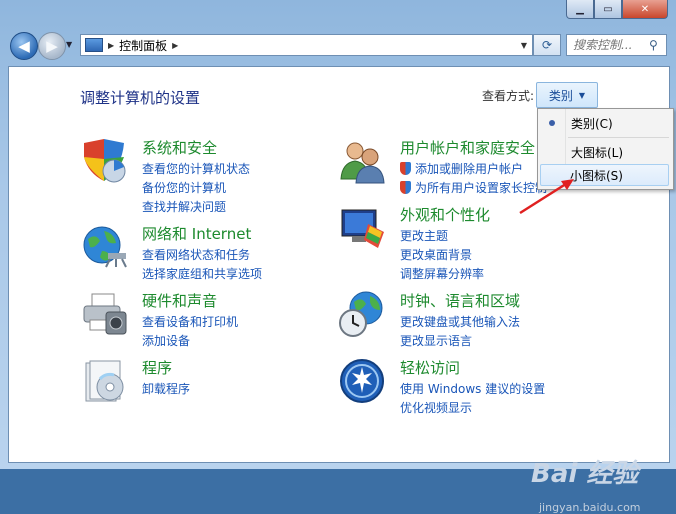  Describe the element at coordinates (610, 45) in the screenshot. I see `search-input` at that location.